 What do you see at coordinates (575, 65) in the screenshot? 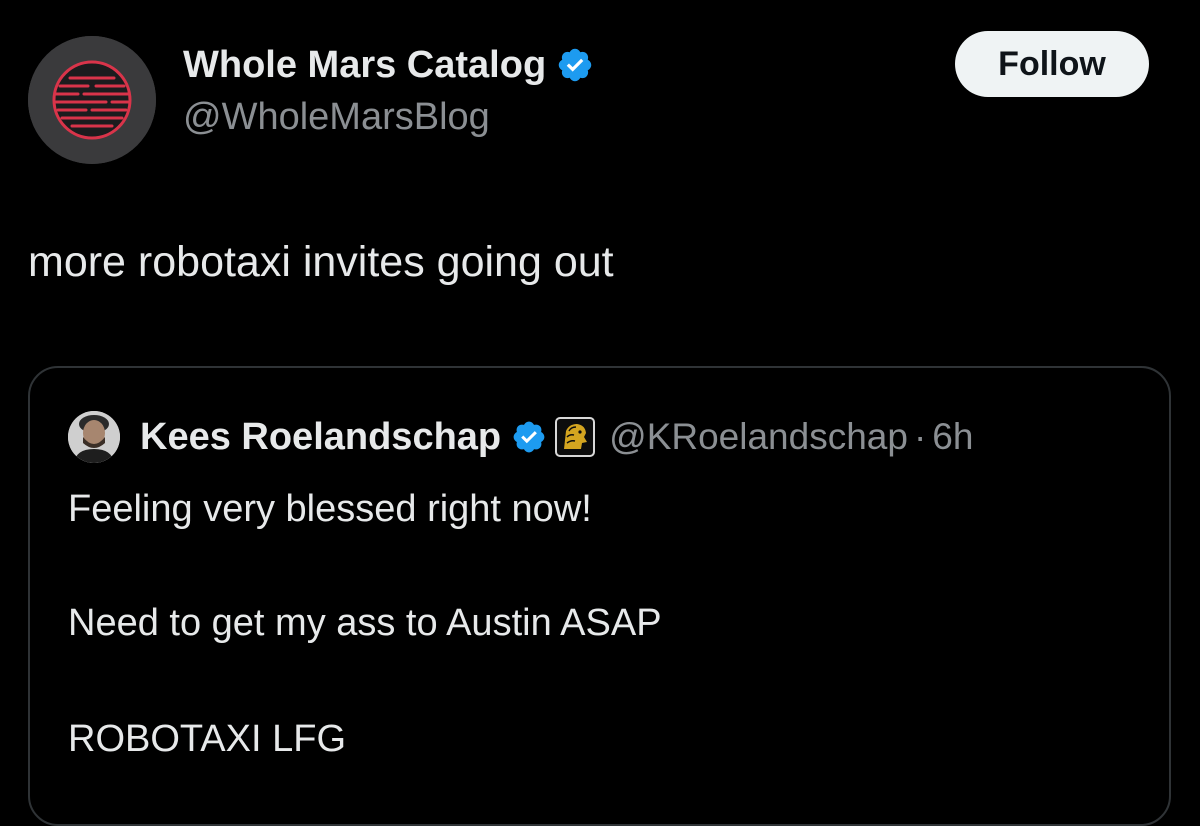
I see `verified-badge-icon` at bounding box center [575, 65].